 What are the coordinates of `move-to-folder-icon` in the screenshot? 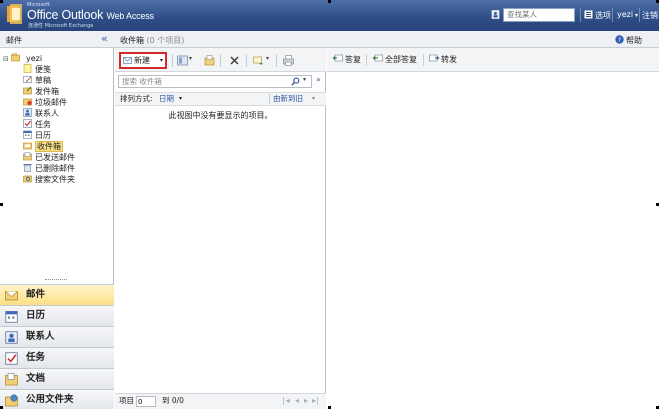 It's located at (182, 60).